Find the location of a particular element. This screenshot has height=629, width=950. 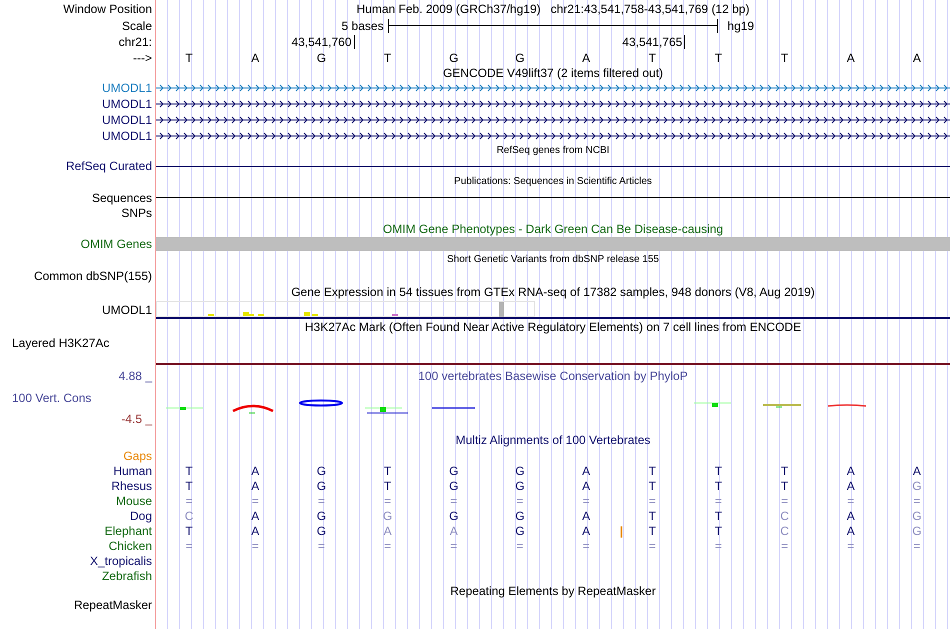

track-label: SNPs is located at coordinates (136, 213).